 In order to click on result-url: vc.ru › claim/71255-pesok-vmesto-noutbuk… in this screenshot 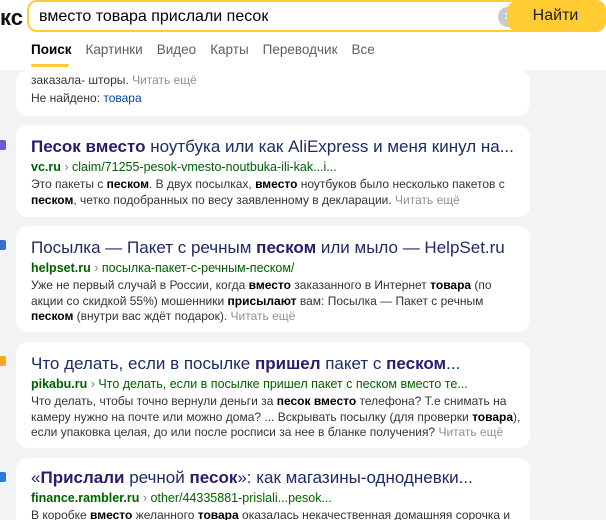, I will do `click(184, 167)`.